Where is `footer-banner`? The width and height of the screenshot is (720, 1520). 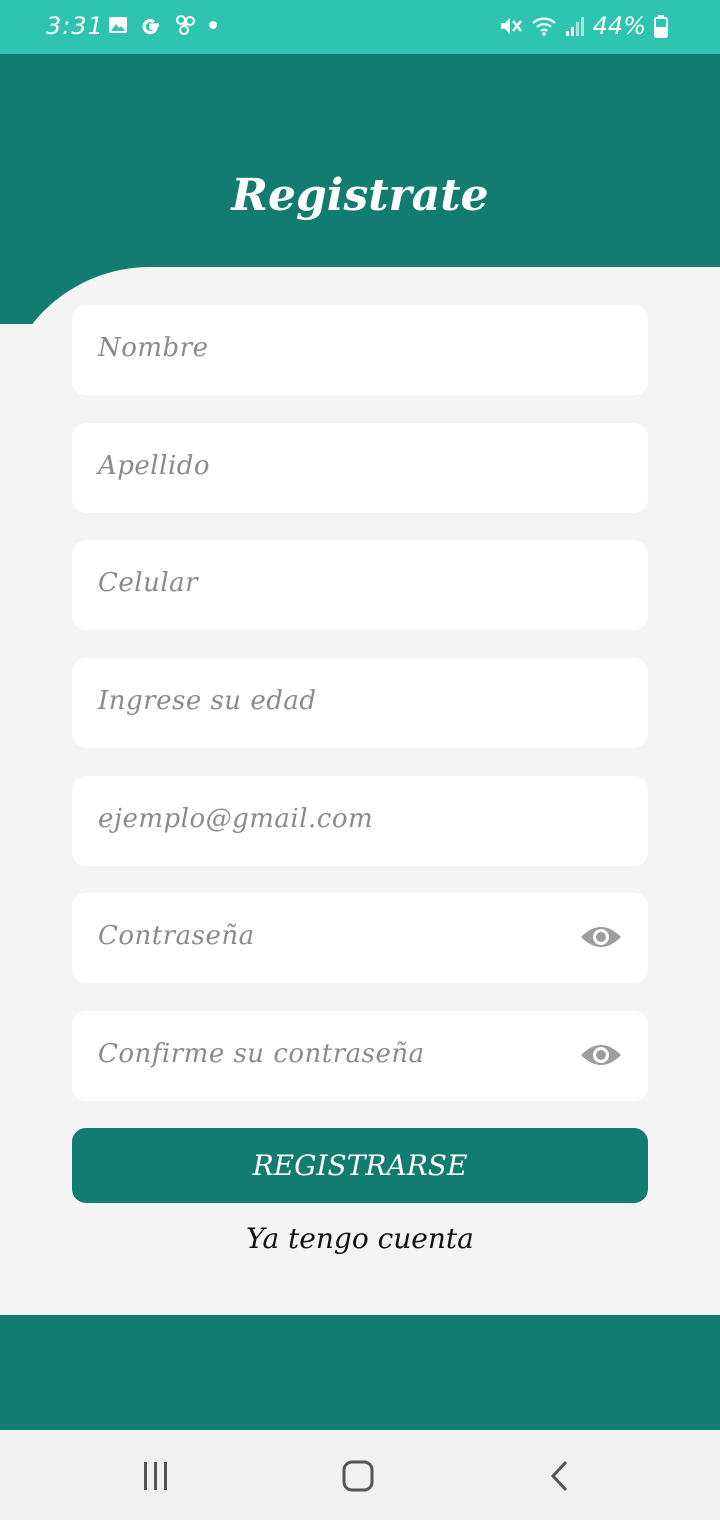
footer-banner is located at coordinates (360, 1372).